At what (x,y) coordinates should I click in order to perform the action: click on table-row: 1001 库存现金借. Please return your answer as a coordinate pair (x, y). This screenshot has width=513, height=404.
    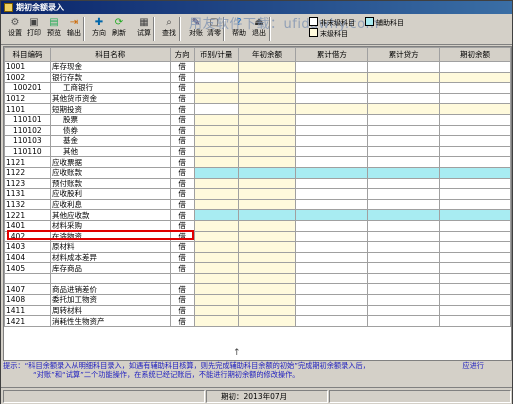
    Looking at the image, I should click on (257, 67).